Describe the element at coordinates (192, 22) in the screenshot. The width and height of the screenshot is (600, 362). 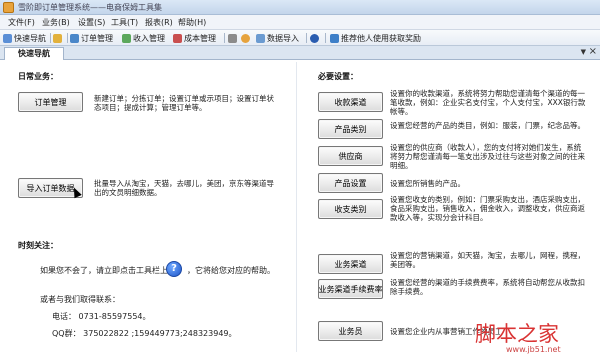
I see `menu-help: 帮助(H)` at that location.